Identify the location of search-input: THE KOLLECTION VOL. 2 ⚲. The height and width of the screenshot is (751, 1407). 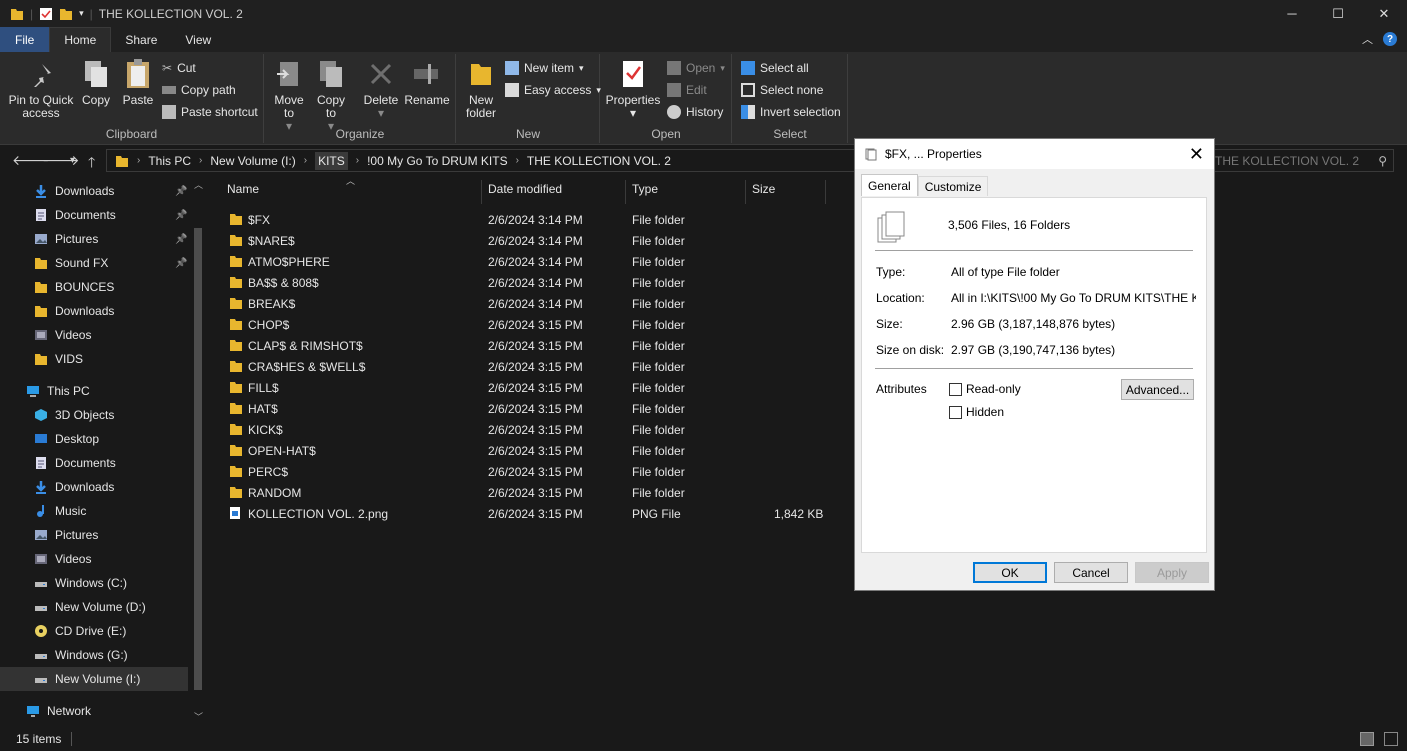
(1303, 160).